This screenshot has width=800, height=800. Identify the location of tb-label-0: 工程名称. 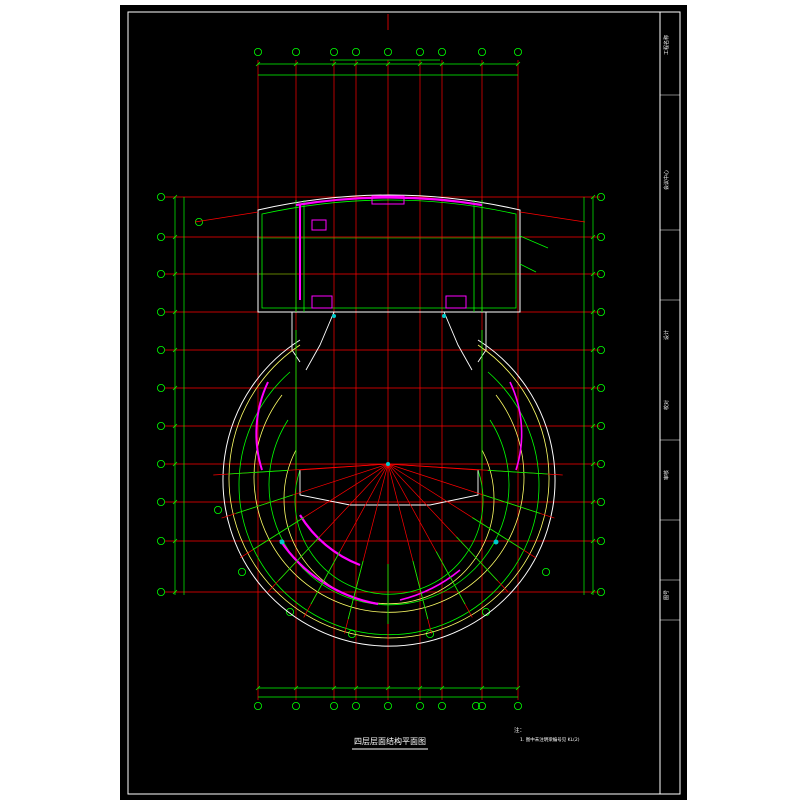
(666, 45).